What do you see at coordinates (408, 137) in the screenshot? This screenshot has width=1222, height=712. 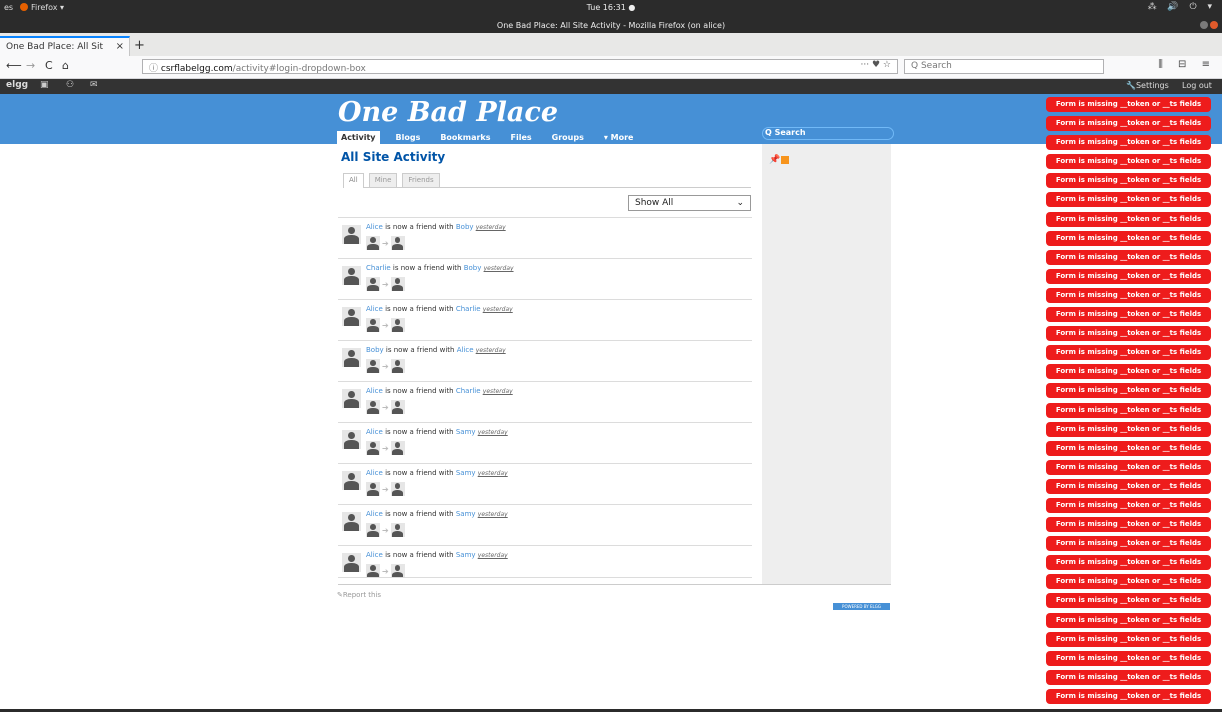 I see `menu-blogs: Blogs` at bounding box center [408, 137].